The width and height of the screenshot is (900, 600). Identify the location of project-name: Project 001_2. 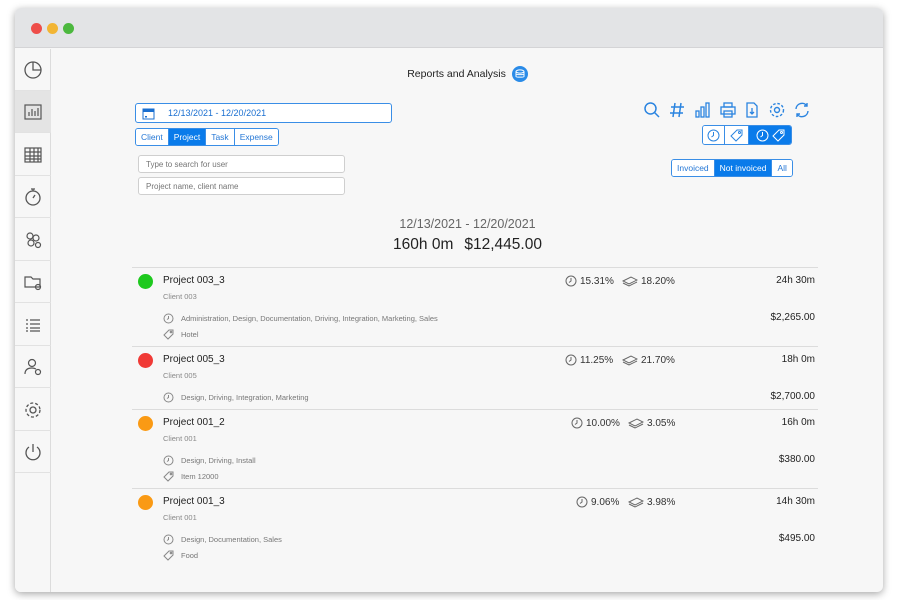
(194, 422).